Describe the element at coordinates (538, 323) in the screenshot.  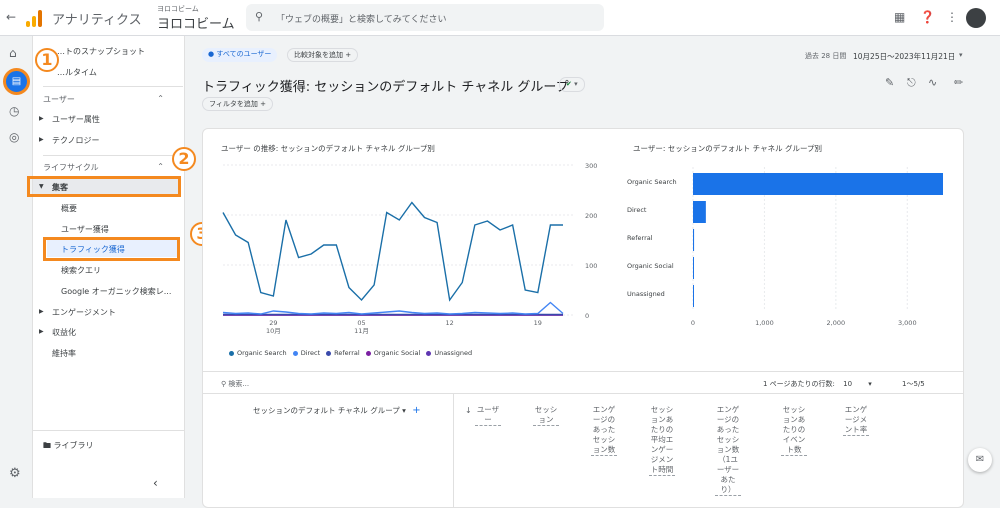
I see `x-tick-label: 19` at that location.